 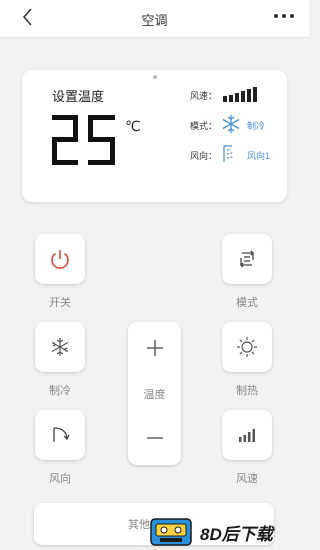 I want to click on temperature-control-label: 温度, so click(x=154, y=395).